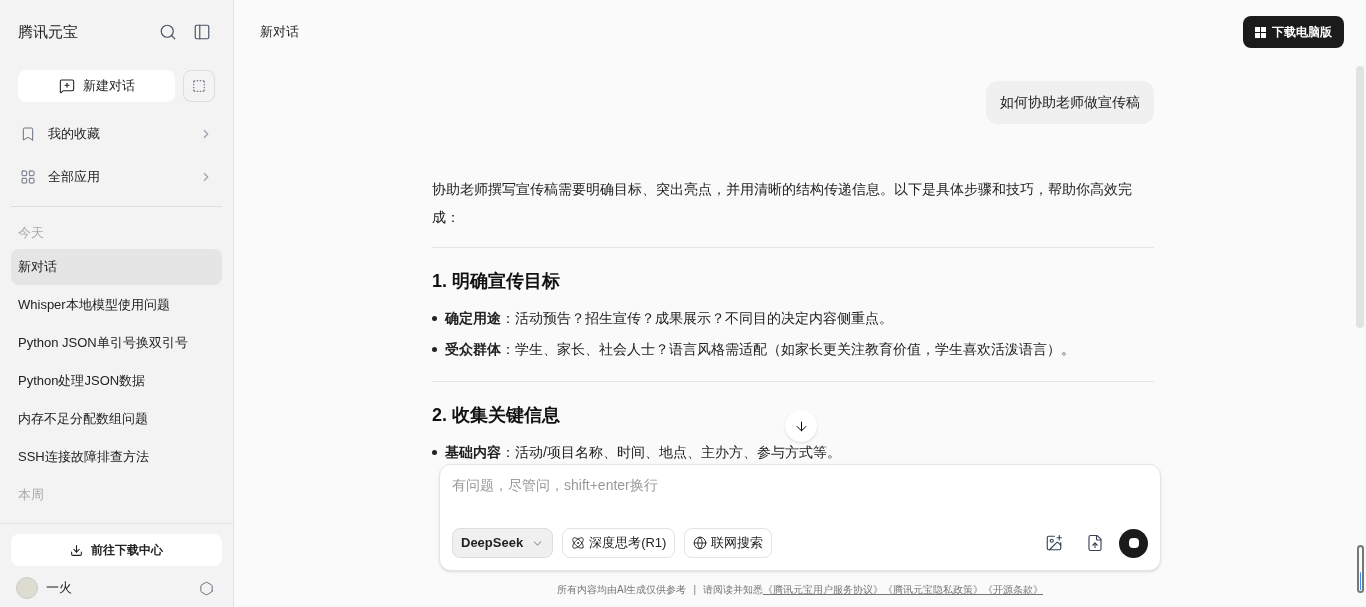  I want to click on globe-icon, so click(700, 543).